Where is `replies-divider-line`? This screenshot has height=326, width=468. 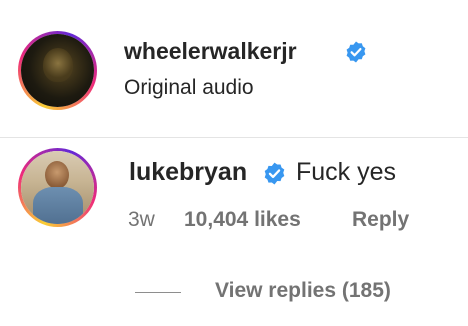
replies-divider-line is located at coordinates (158, 292).